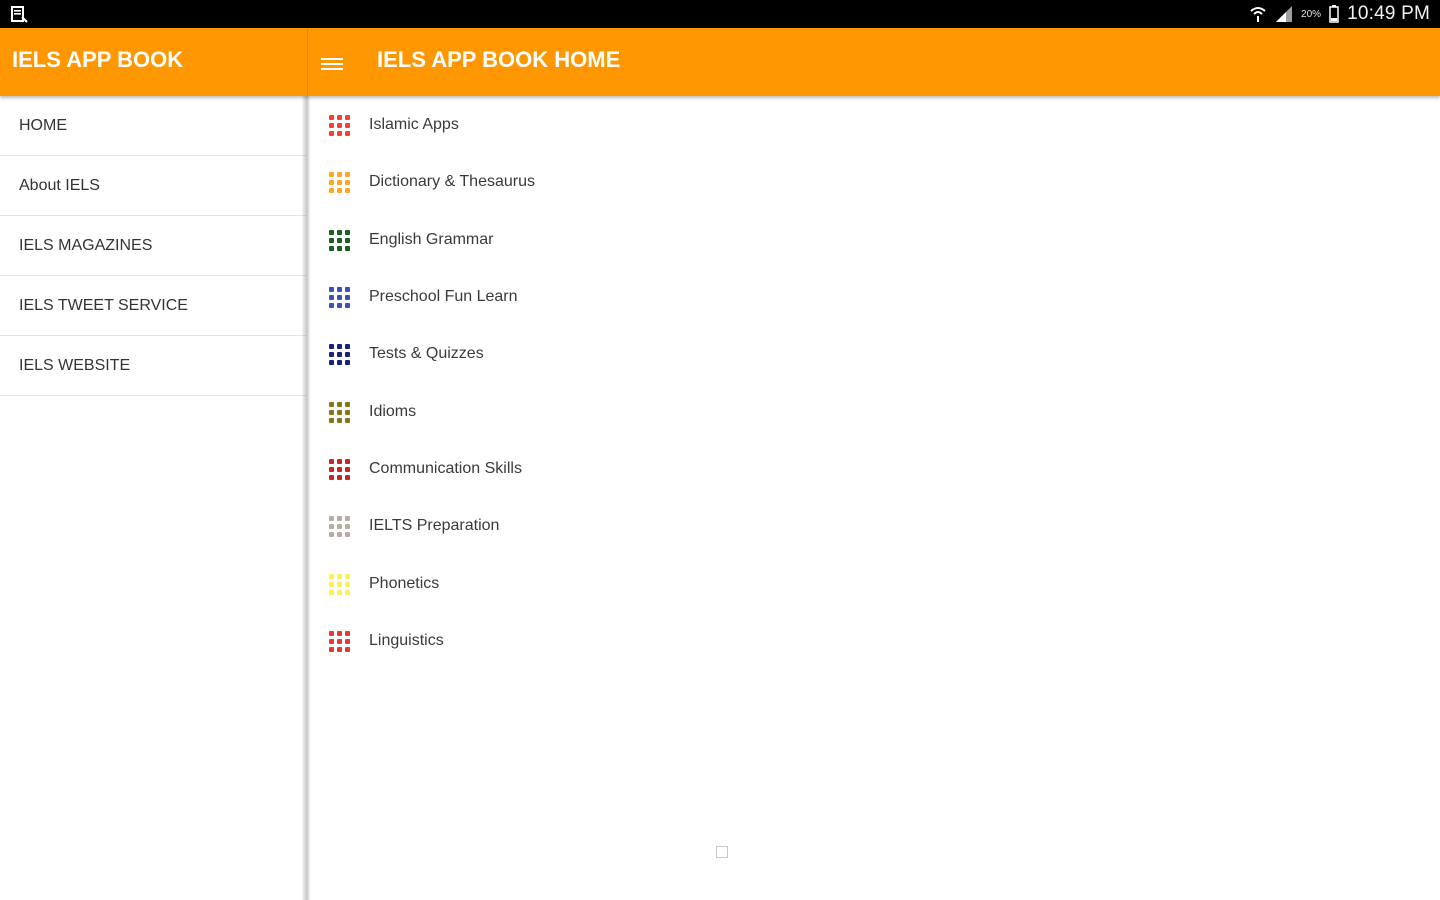 This screenshot has height=900, width=1440. Describe the element at coordinates (153, 126) in the screenshot. I see `drawer-item-home: HOME` at that location.